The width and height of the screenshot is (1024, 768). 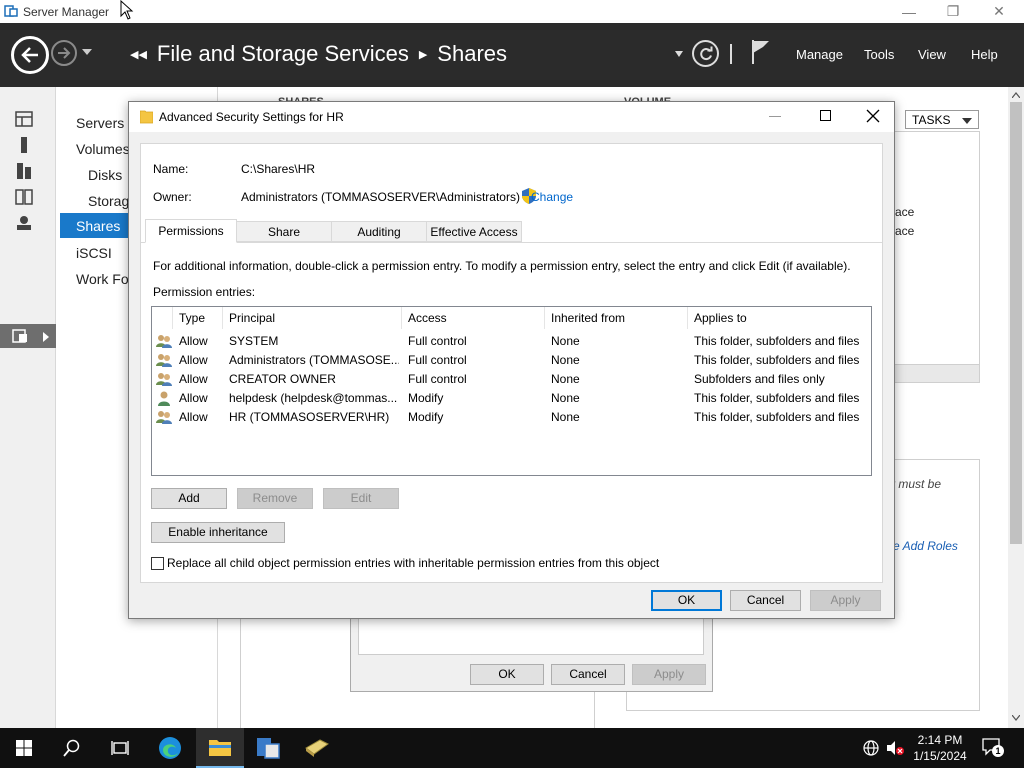 I want to click on restore-button: ❐, so click(x=953, y=11).